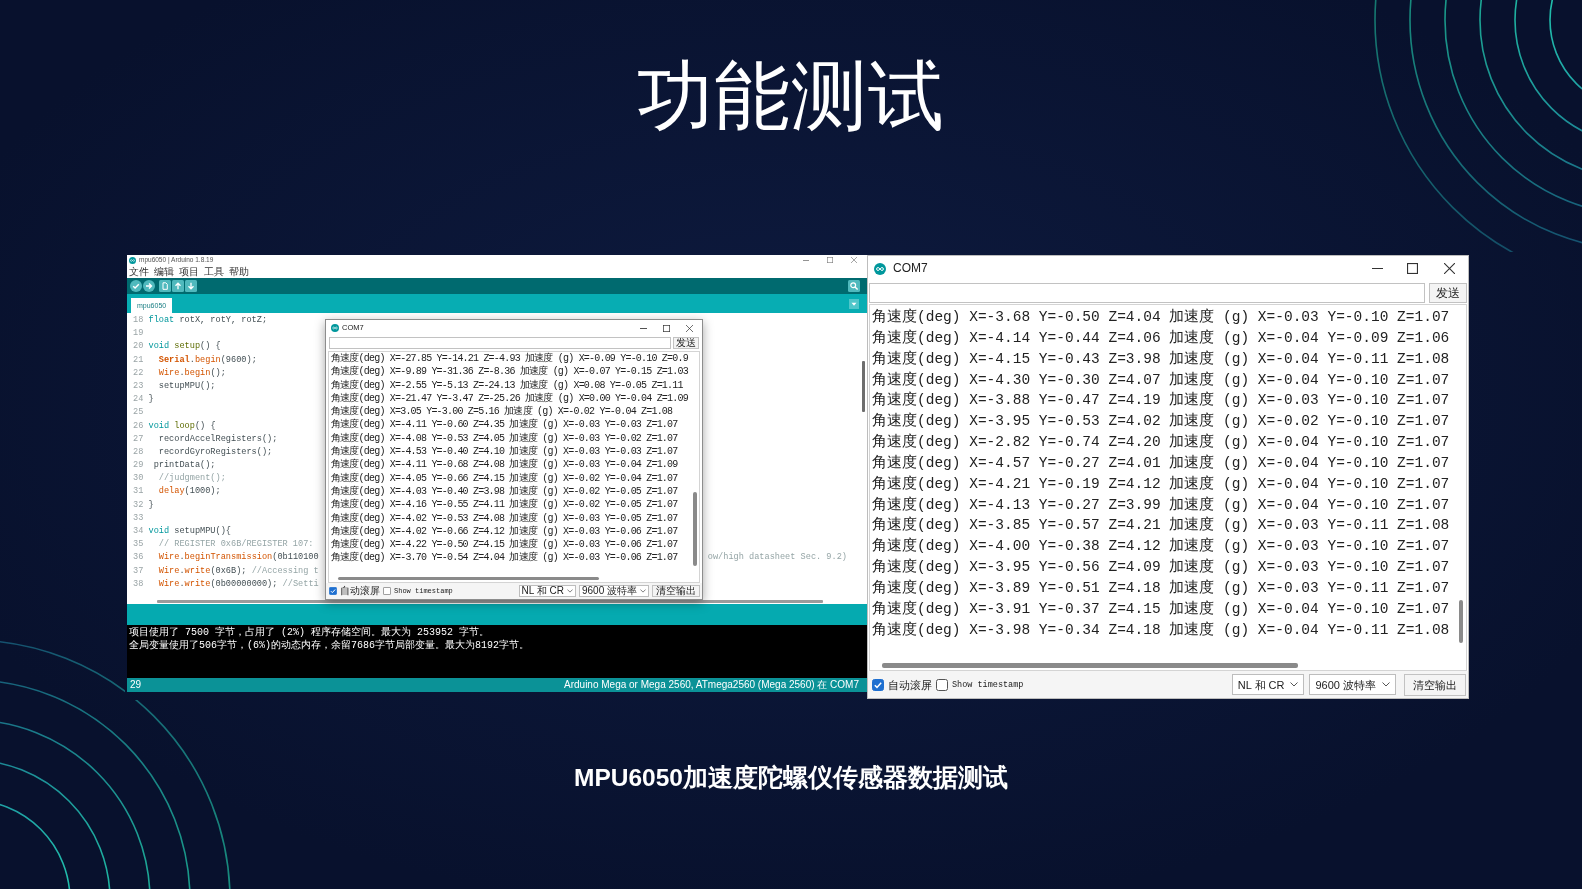 The image size is (1582, 889). Describe the element at coordinates (191, 479) in the screenshot. I see `code-line: //judgment();` at that location.